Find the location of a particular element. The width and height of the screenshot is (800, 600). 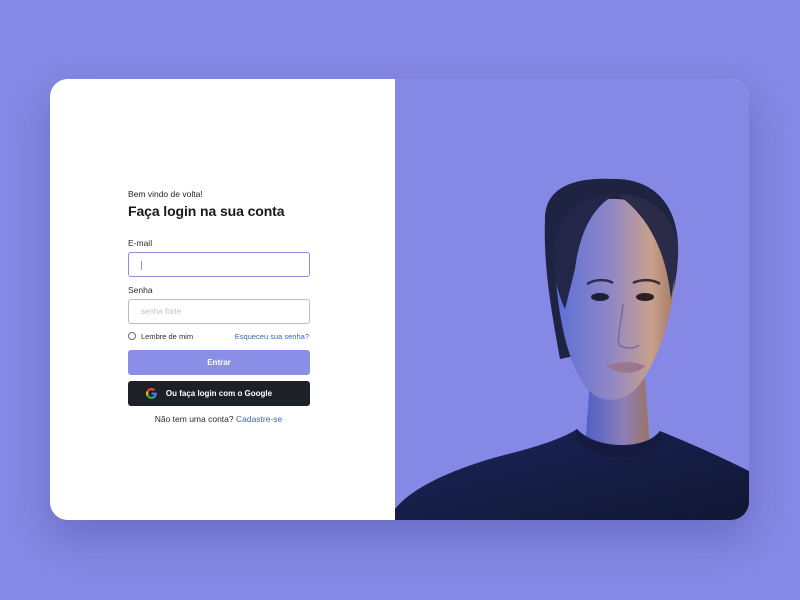

email-field is located at coordinates (219, 264).